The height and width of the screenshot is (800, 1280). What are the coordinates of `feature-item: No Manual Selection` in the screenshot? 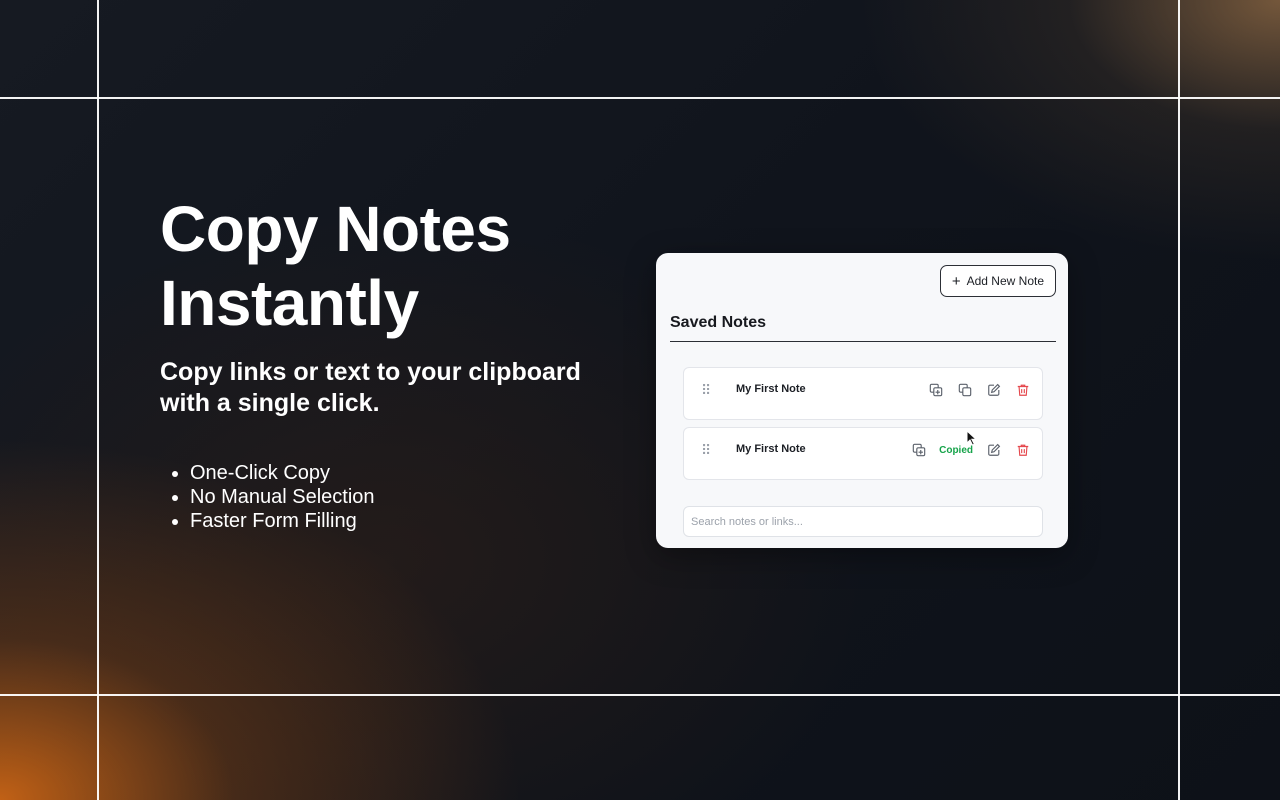 It's located at (282, 497).